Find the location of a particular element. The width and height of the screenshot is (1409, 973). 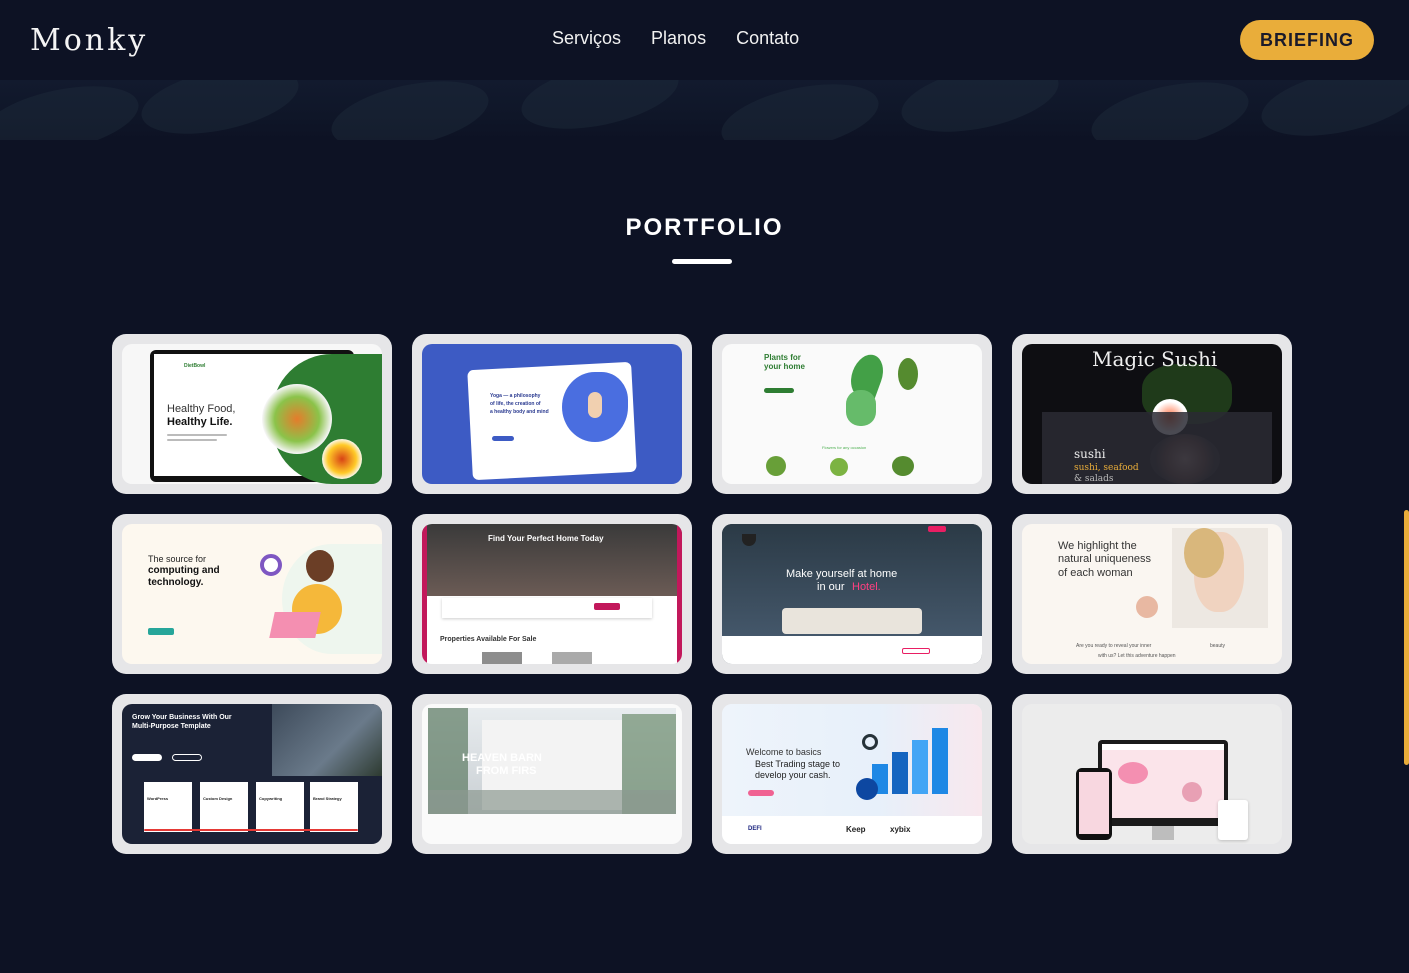

portfolio-thumbnail: DietBowl Healthy Food, Healthy Life. is located at coordinates (252, 414).